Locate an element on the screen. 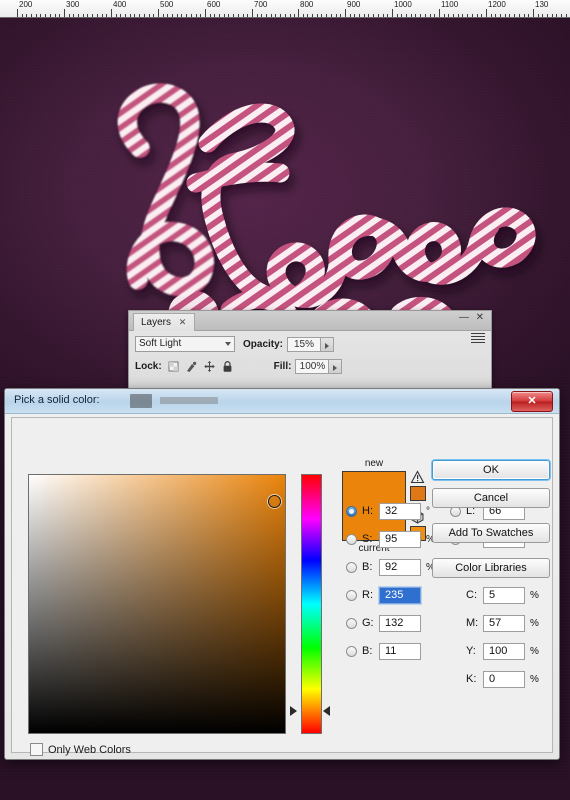 This screenshot has height=800, width=570. fill-slider-arrow-icon is located at coordinates (336, 366).